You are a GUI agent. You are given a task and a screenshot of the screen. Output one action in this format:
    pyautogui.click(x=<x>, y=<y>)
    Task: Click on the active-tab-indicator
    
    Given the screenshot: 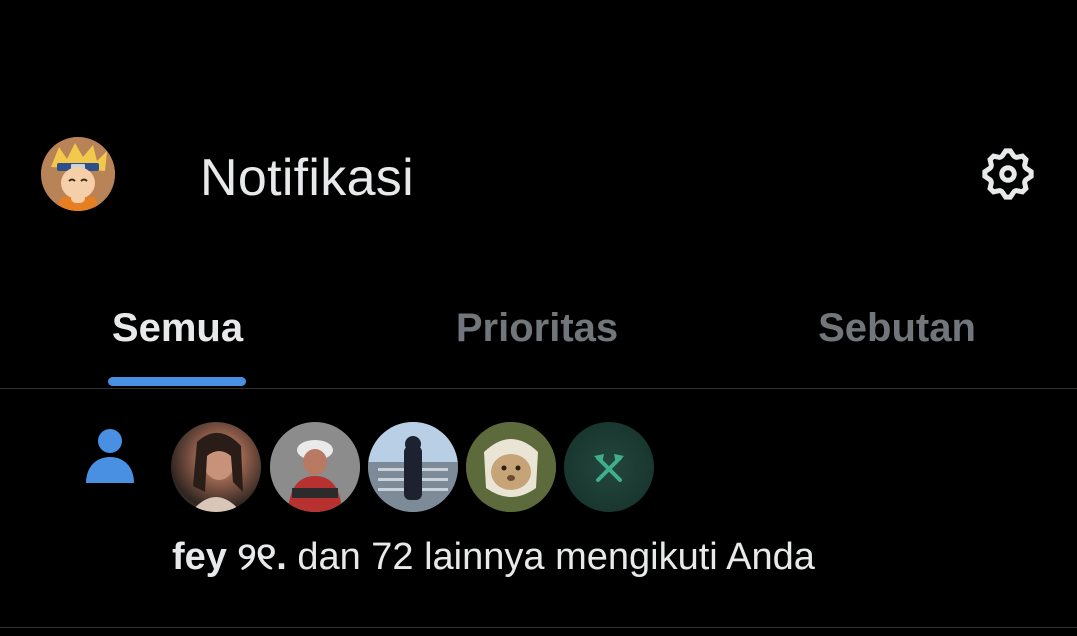 What is the action you would take?
    pyautogui.click(x=177, y=381)
    